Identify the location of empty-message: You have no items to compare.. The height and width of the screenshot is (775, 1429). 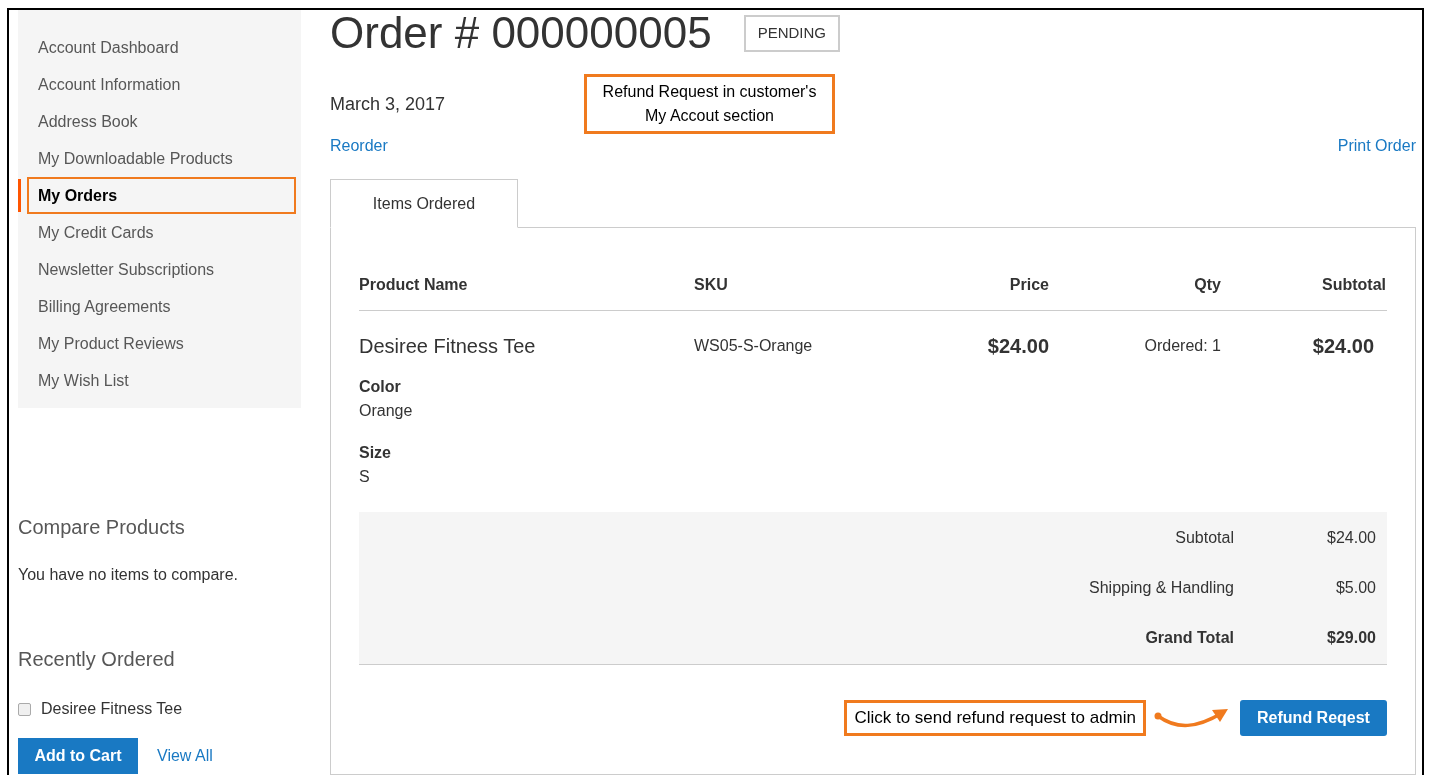
(128, 575).